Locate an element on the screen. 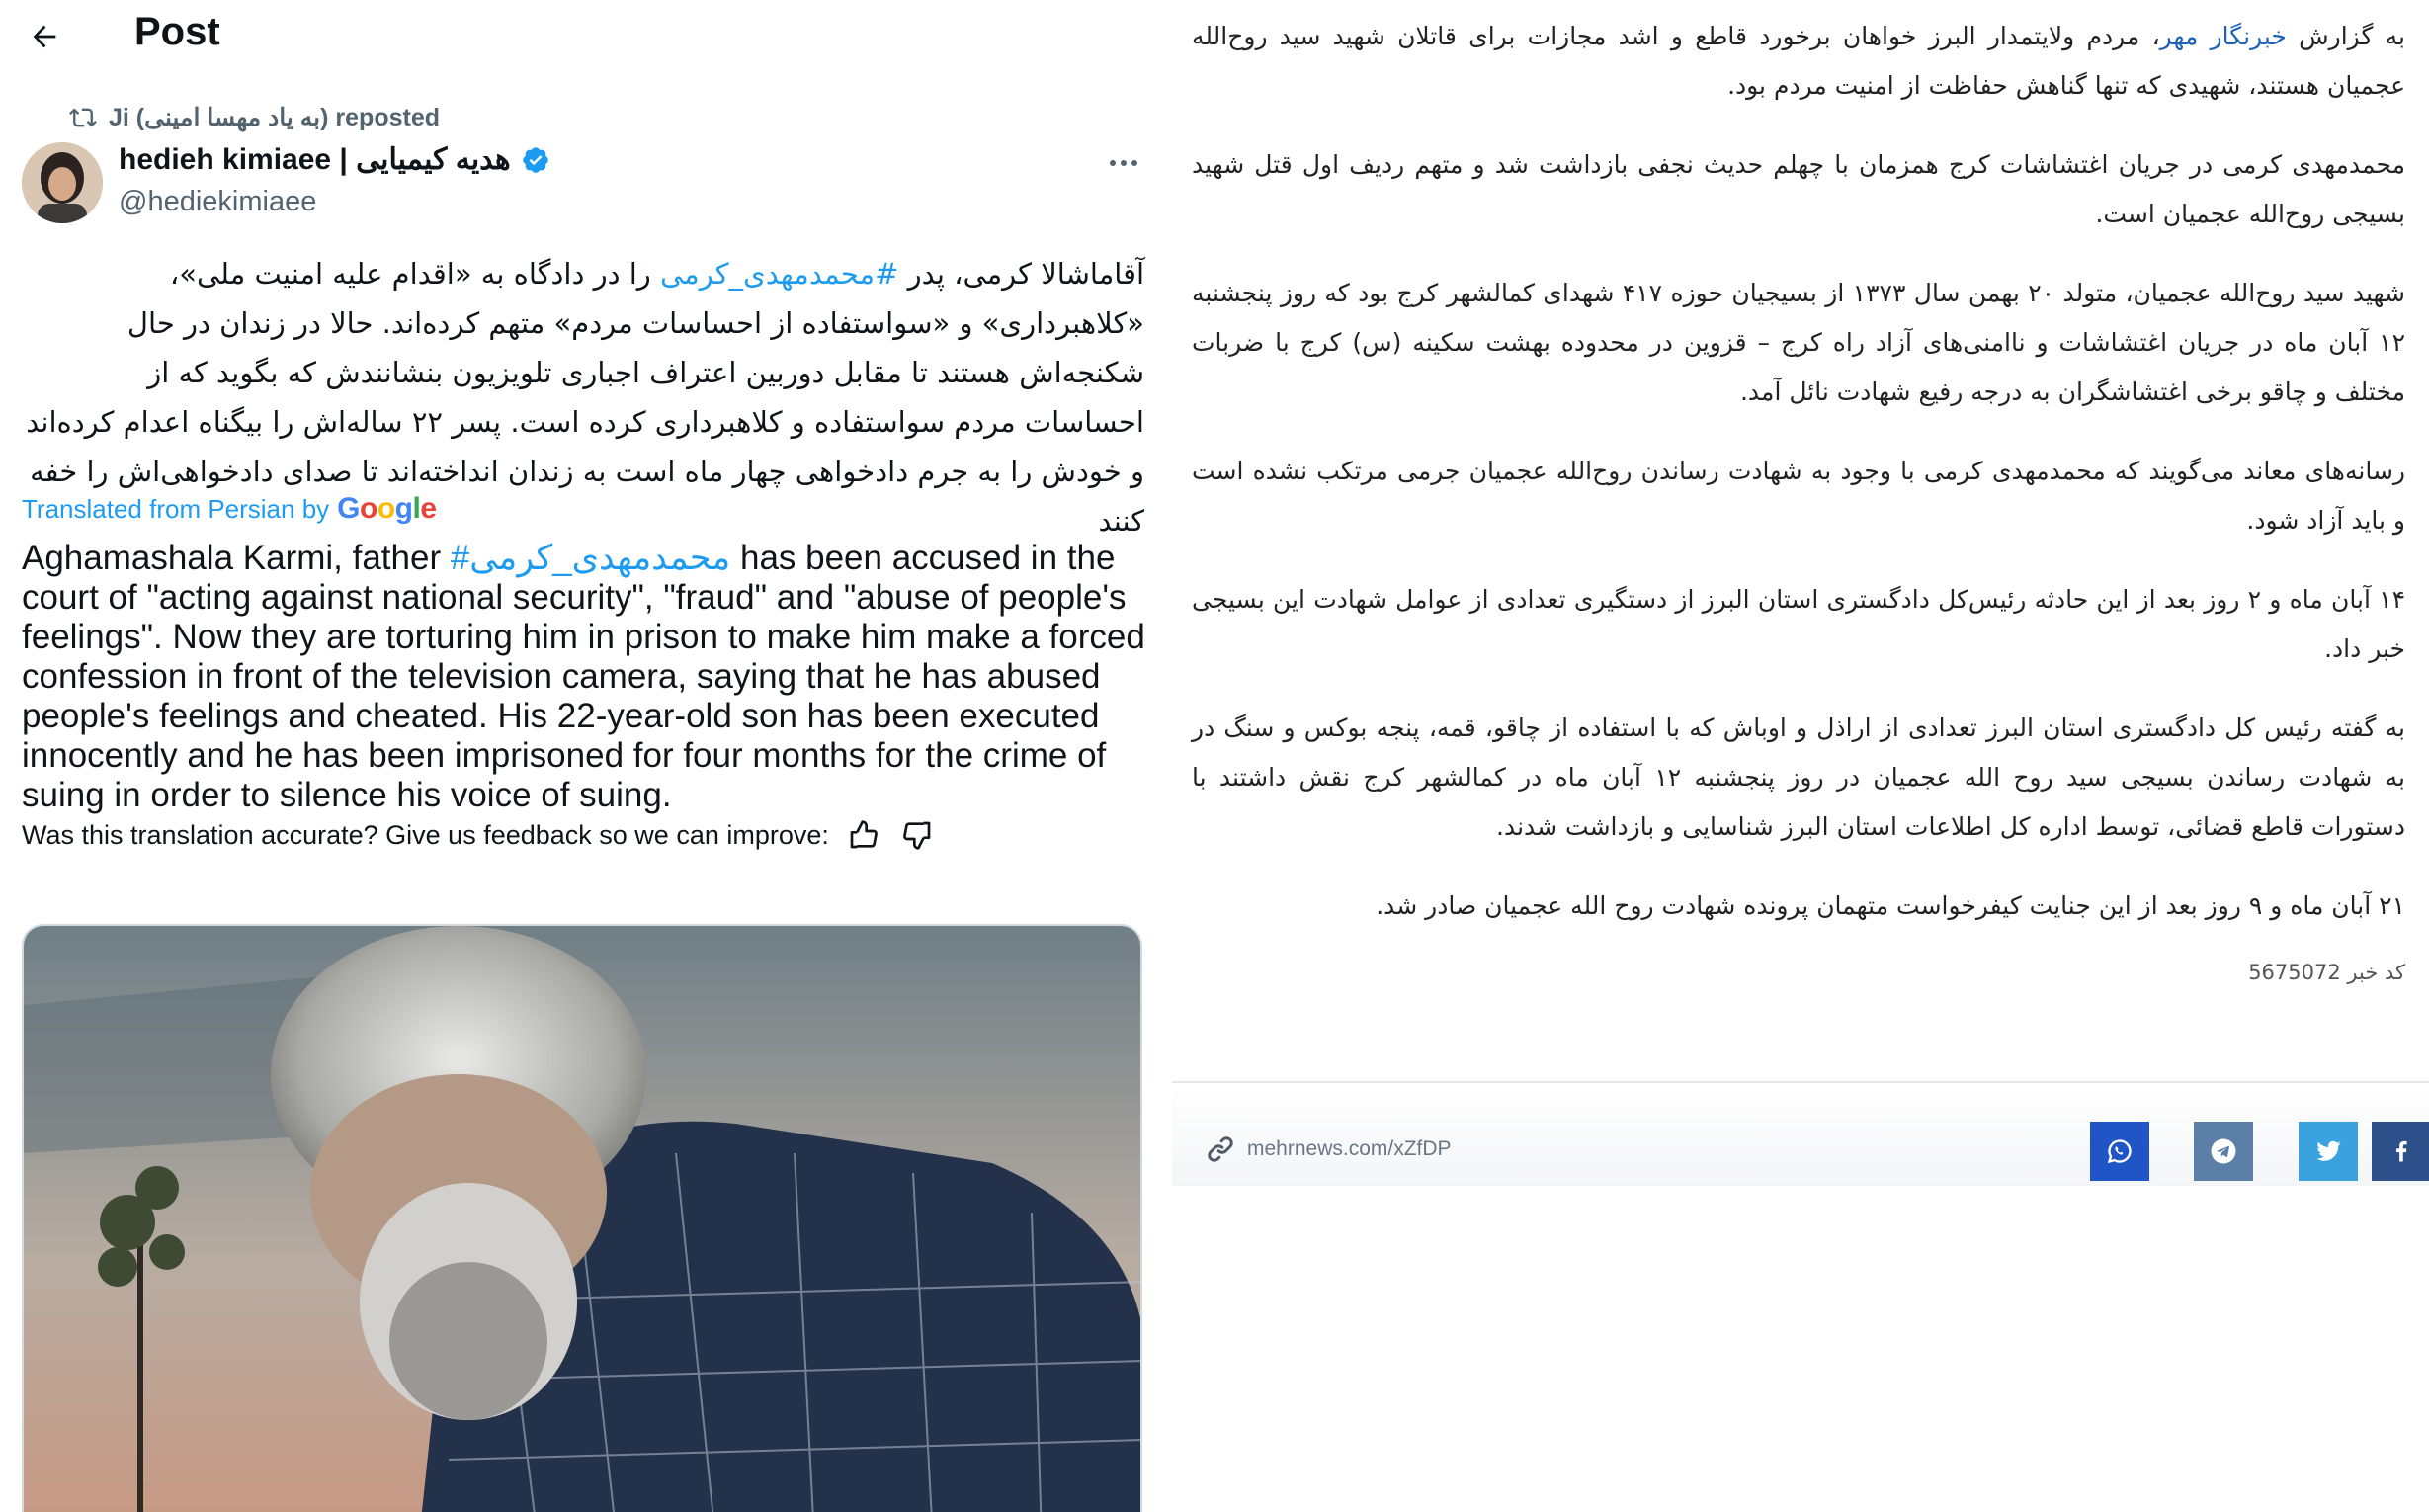 The width and height of the screenshot is (2429, 1512). translation-attribution: Translated from Persian by Google is located at coordinates (229, 509).